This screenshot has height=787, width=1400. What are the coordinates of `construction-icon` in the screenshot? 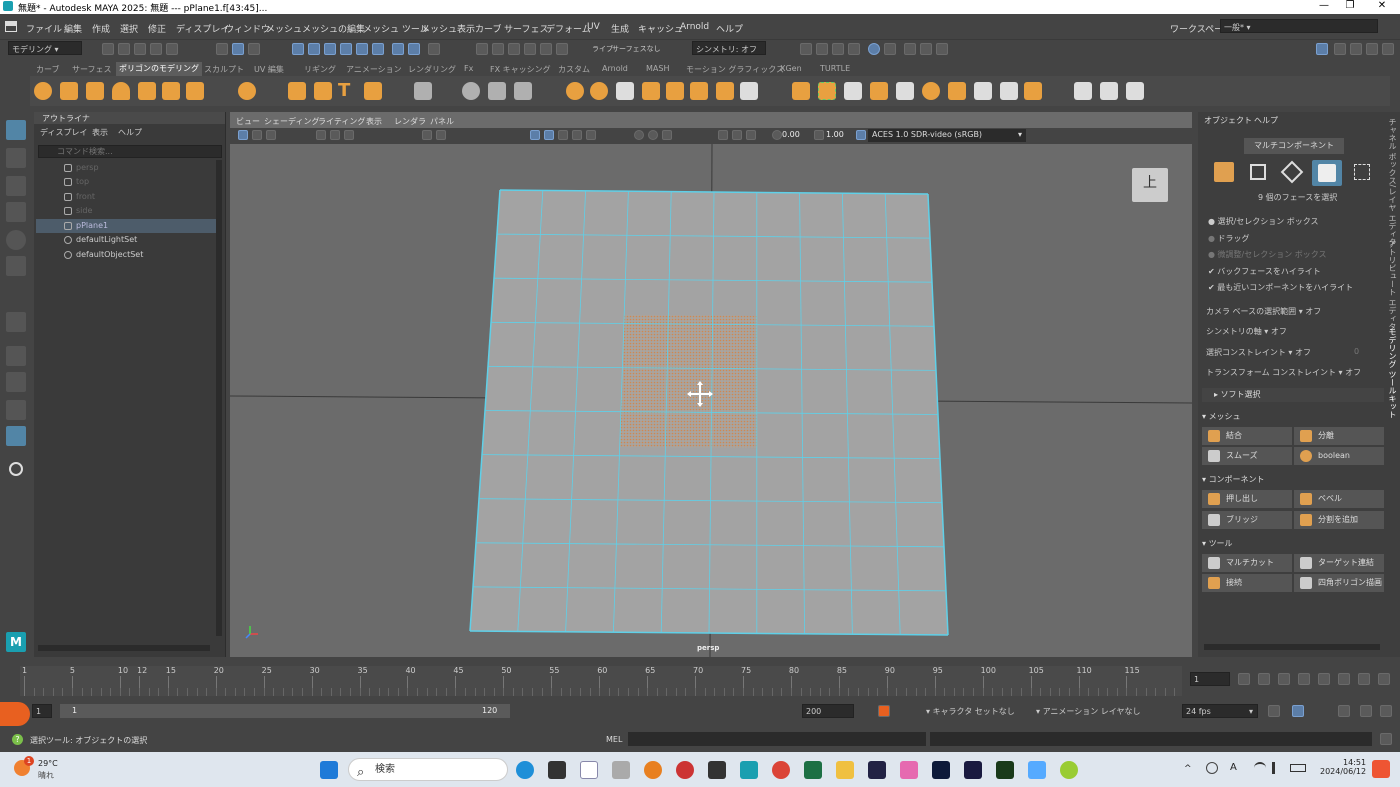 It's located at (530, 49).